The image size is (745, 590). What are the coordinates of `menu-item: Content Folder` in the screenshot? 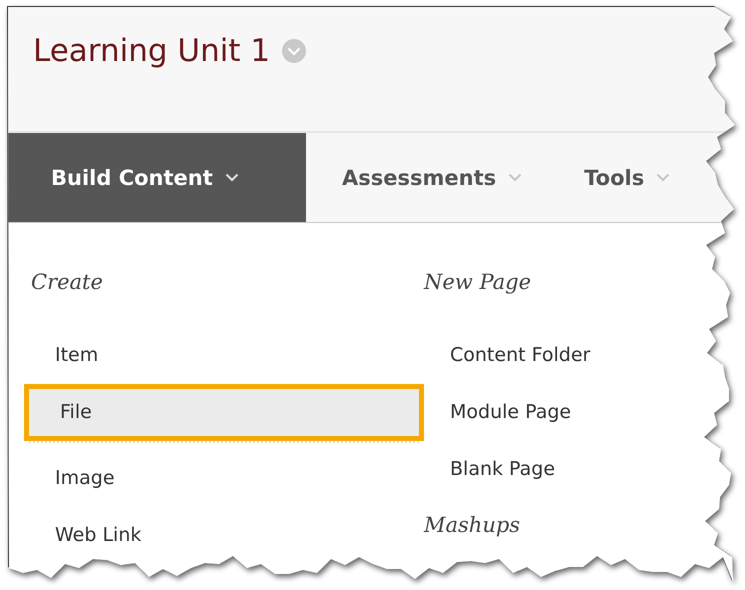 It's located at (507, 355).